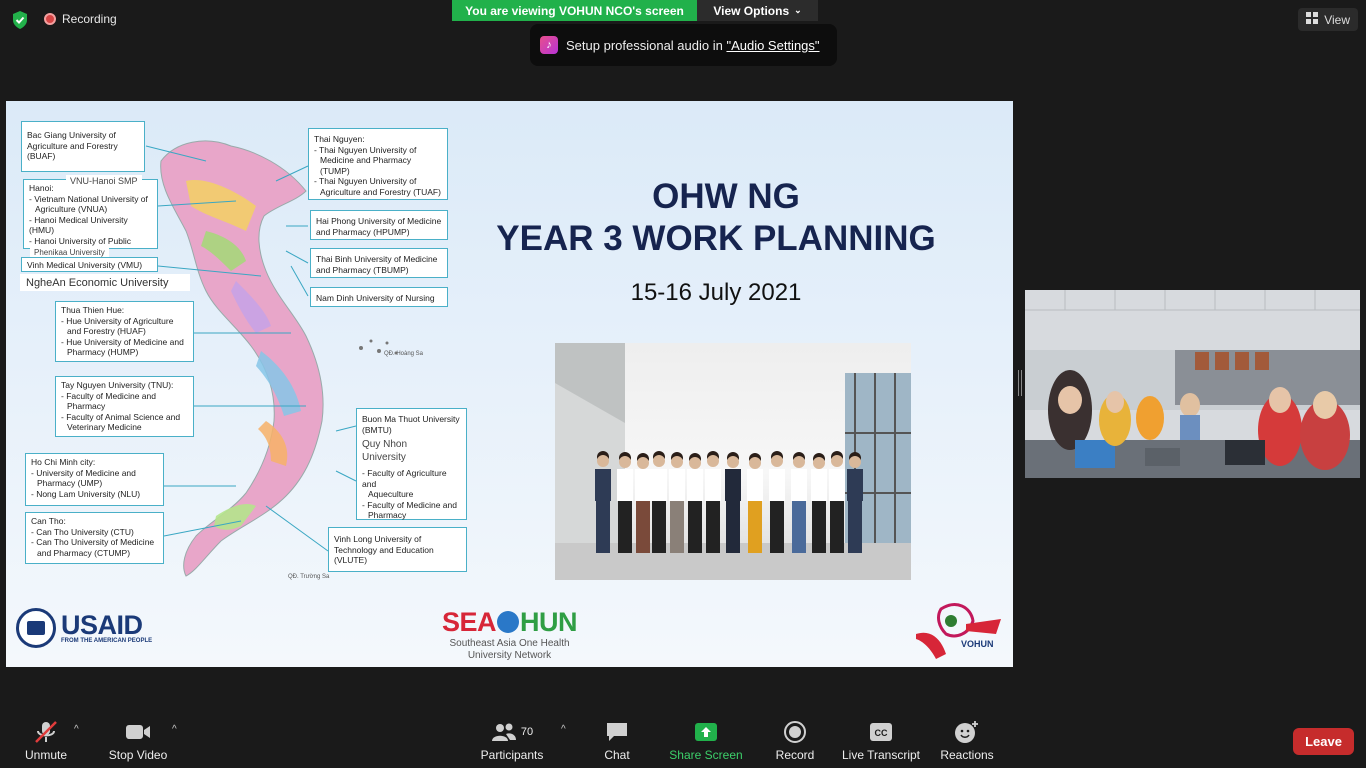  Describe the element at coordinates (509, 655) in the screenshot. I see `seaohun-sub2: University Network` at that location.